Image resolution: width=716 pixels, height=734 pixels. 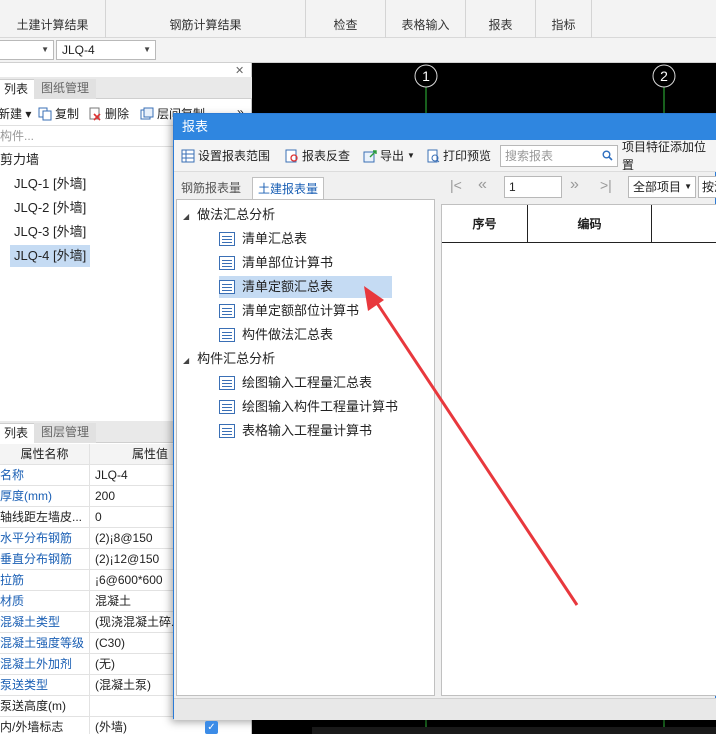 I want to click on annotation-arrow, so click(x=471, y=446).